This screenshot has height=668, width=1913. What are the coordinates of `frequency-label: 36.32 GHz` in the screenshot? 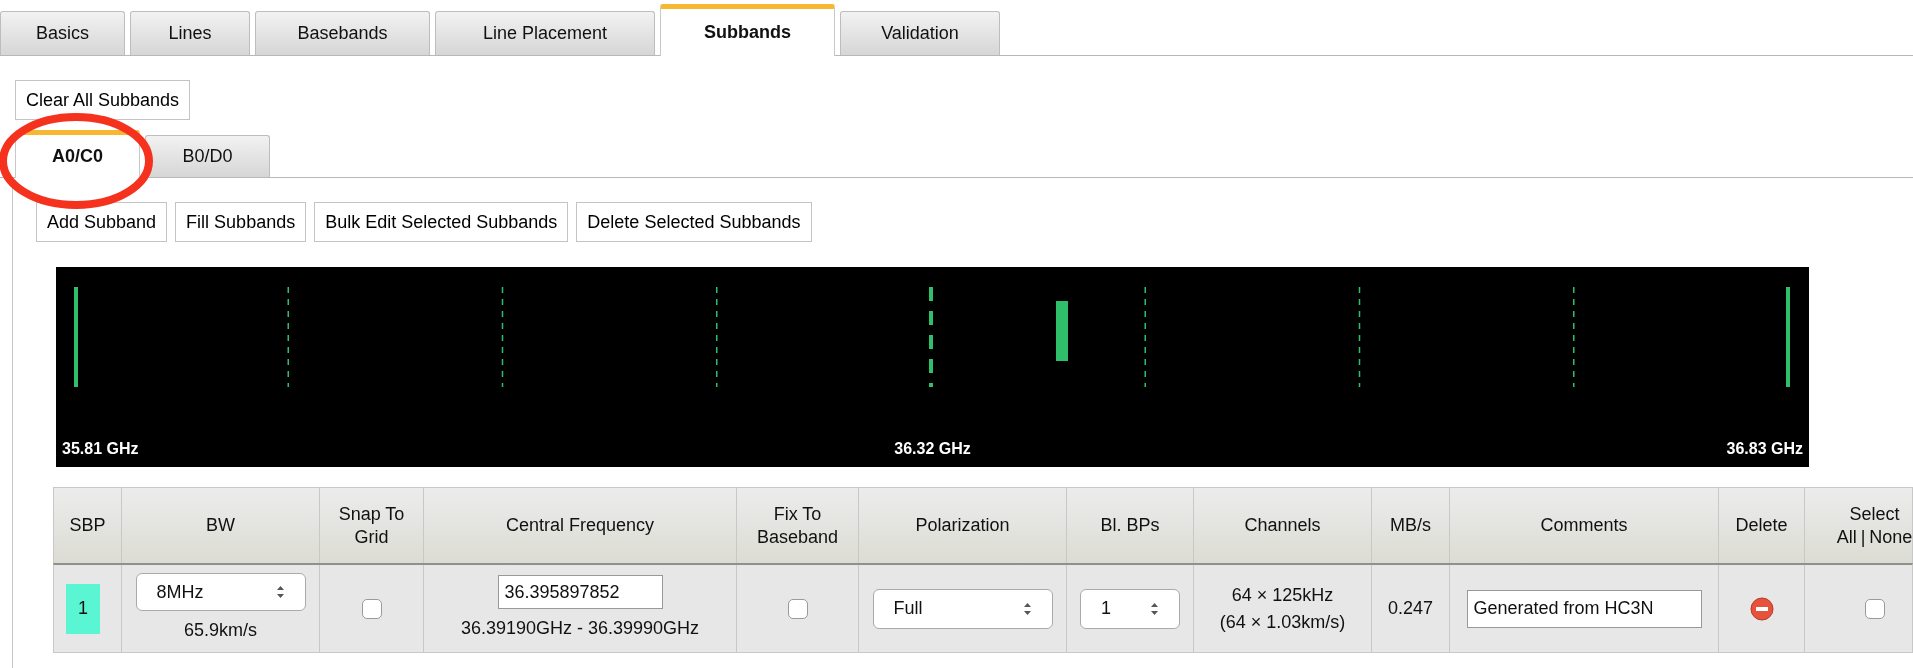 It's located at (932, 449).